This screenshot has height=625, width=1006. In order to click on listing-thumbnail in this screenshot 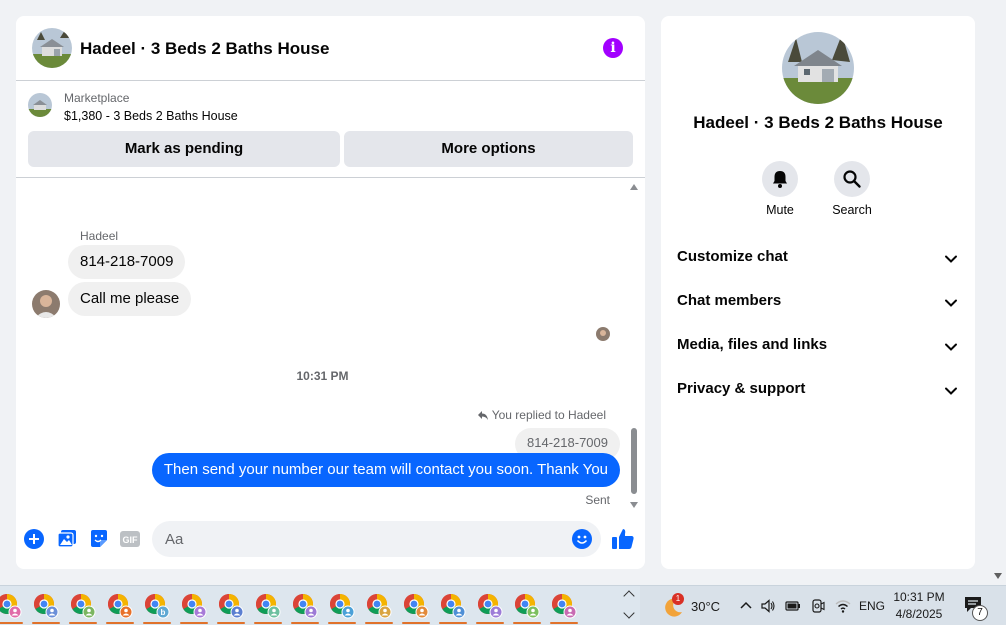, I will do `click(40, 105)`.